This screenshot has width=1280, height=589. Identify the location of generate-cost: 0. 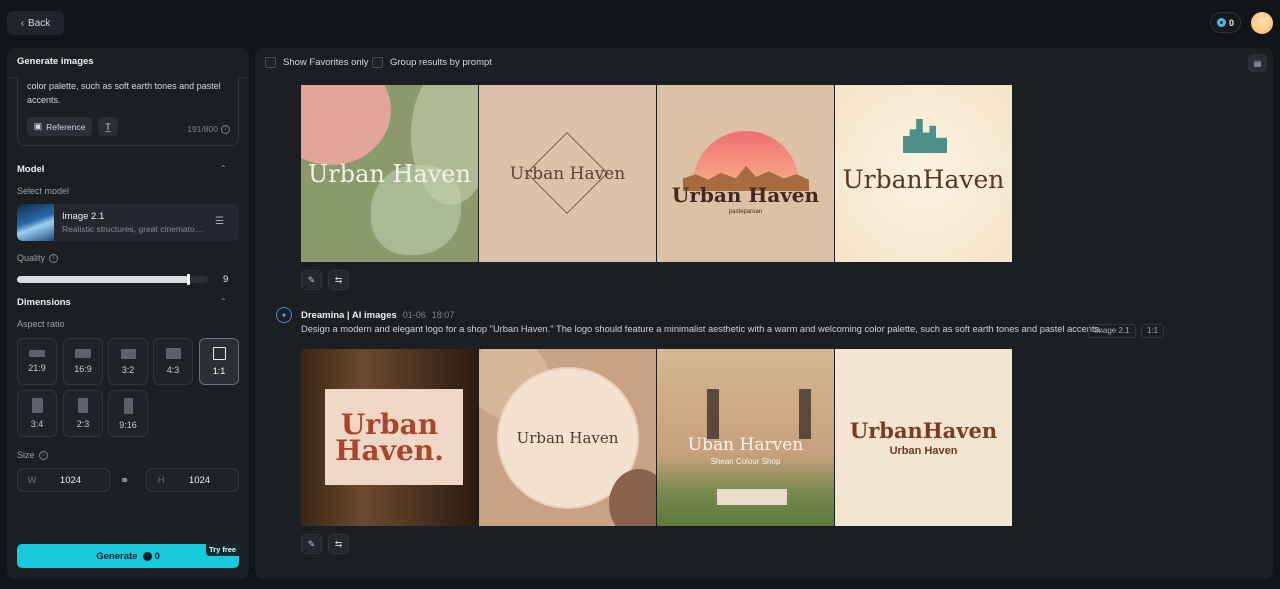
(157, 556).